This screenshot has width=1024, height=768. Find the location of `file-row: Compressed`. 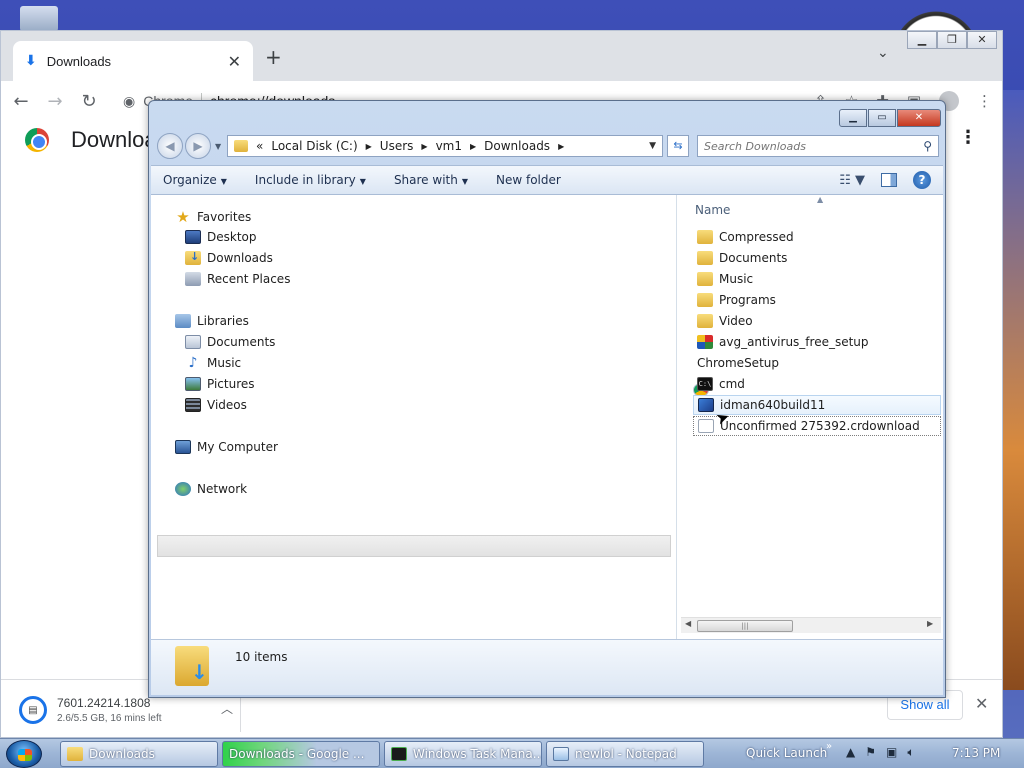

file-row: Compressed is located at coordinates (817, 237).